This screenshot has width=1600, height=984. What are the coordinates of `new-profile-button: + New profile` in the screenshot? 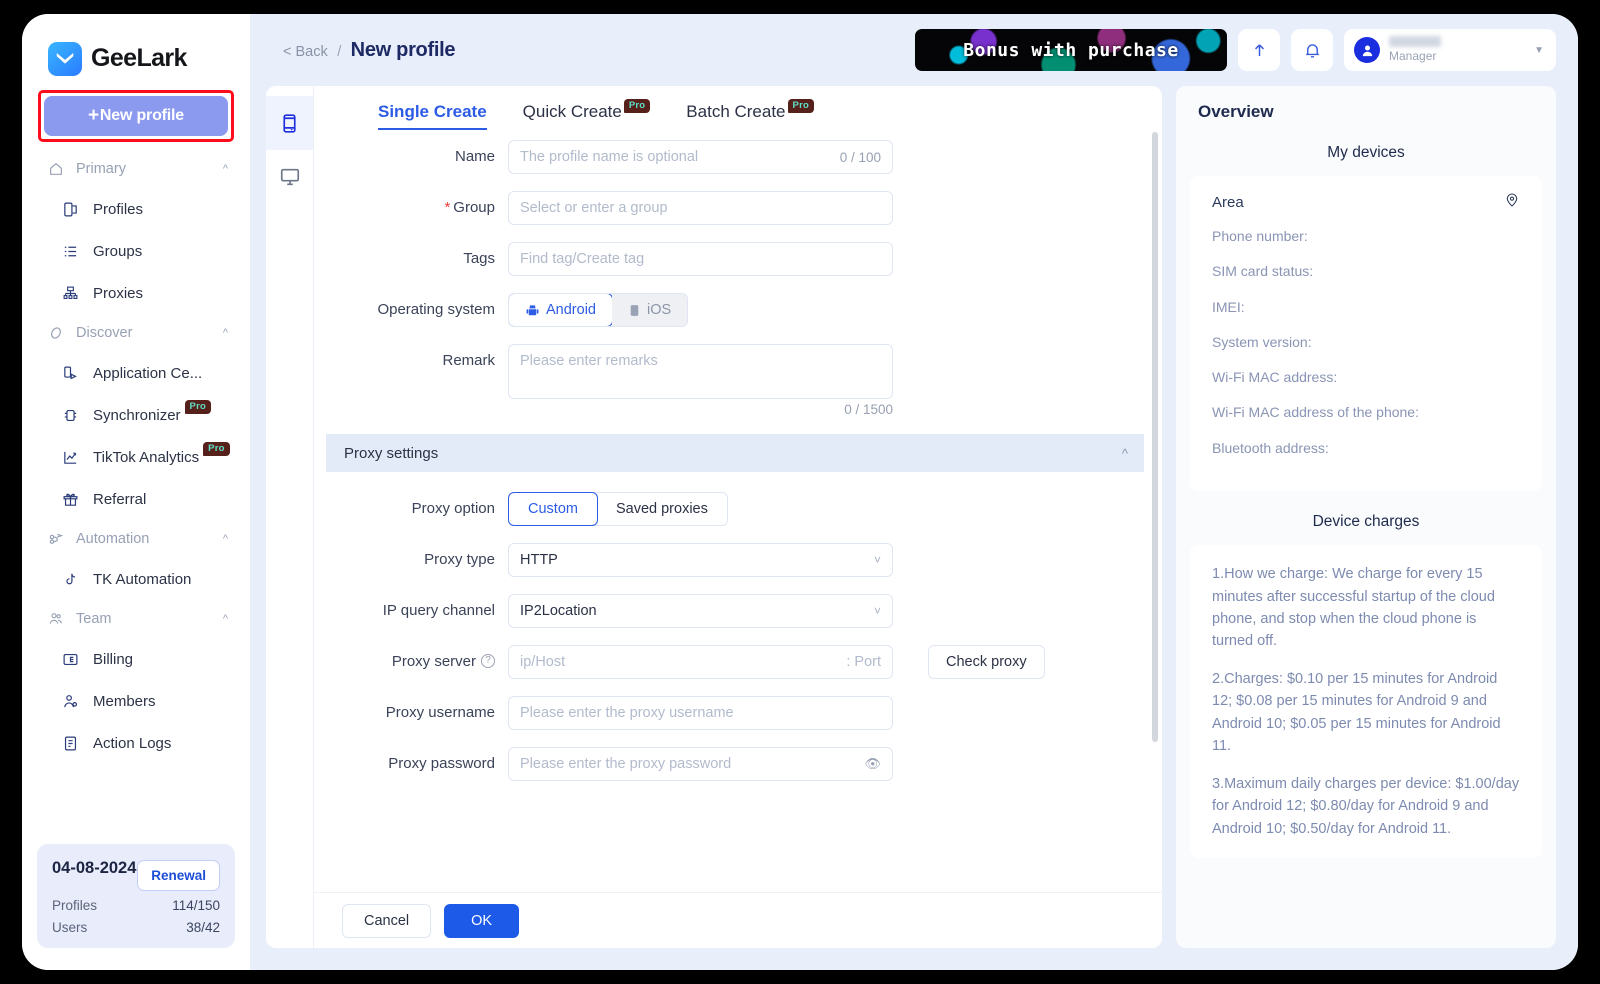 It's located at (136, 116).